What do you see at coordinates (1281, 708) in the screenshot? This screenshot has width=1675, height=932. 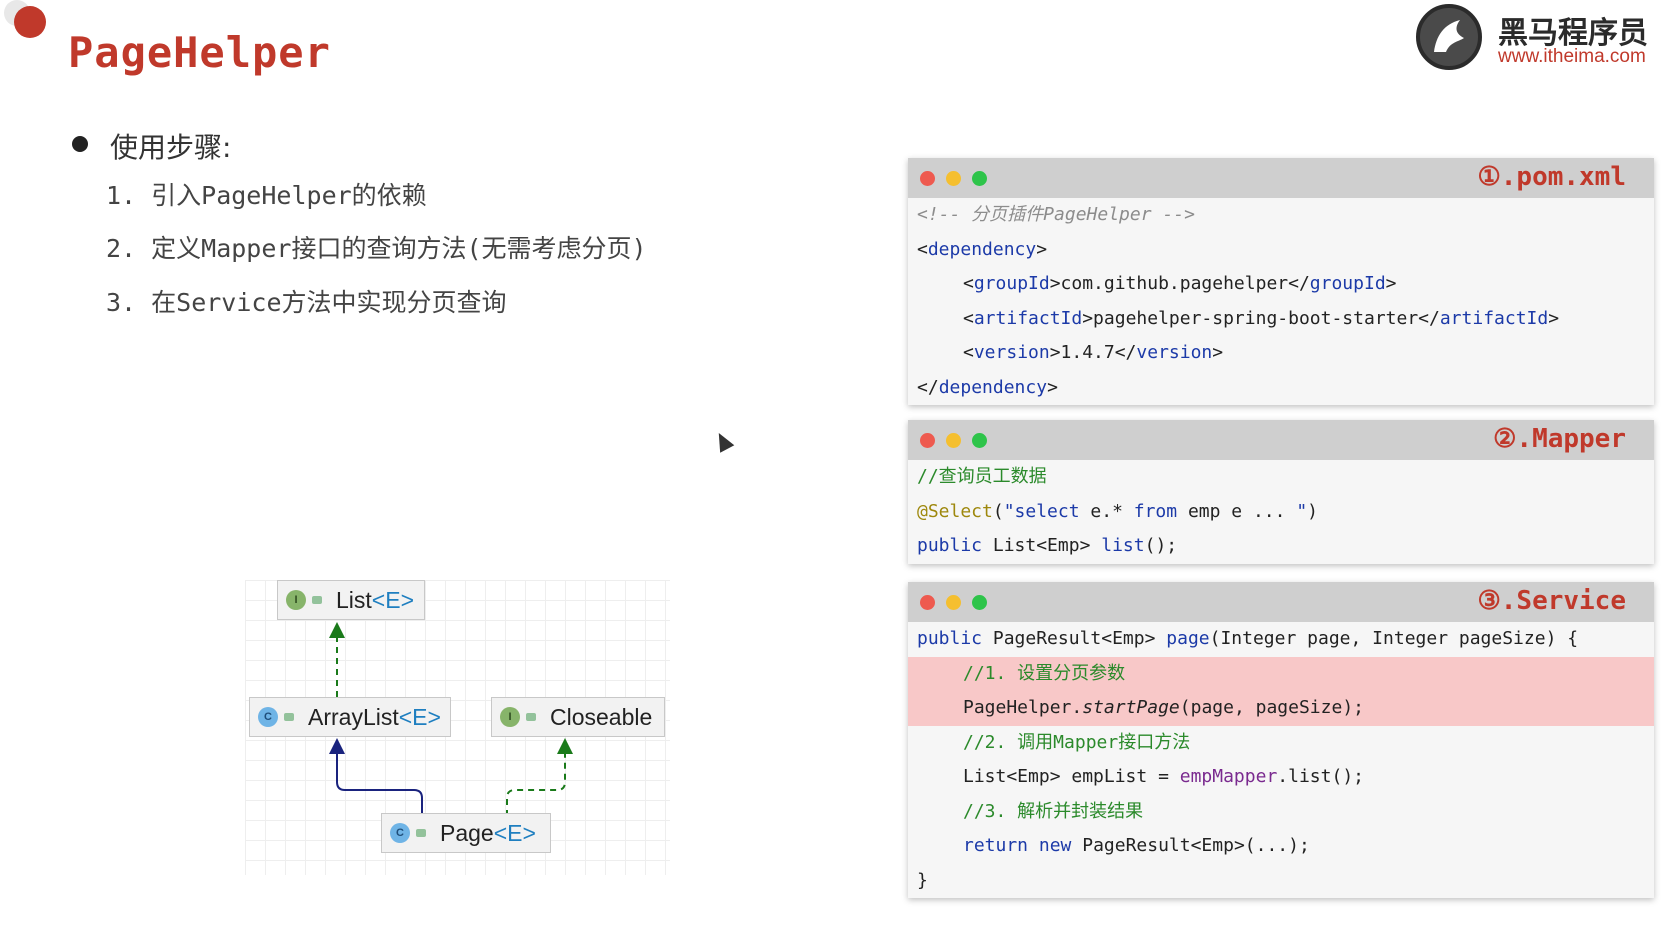 I see `code-line-highlighted: PageHelper.startPage(page, pageSize);` at bounding box center [1281, 708].